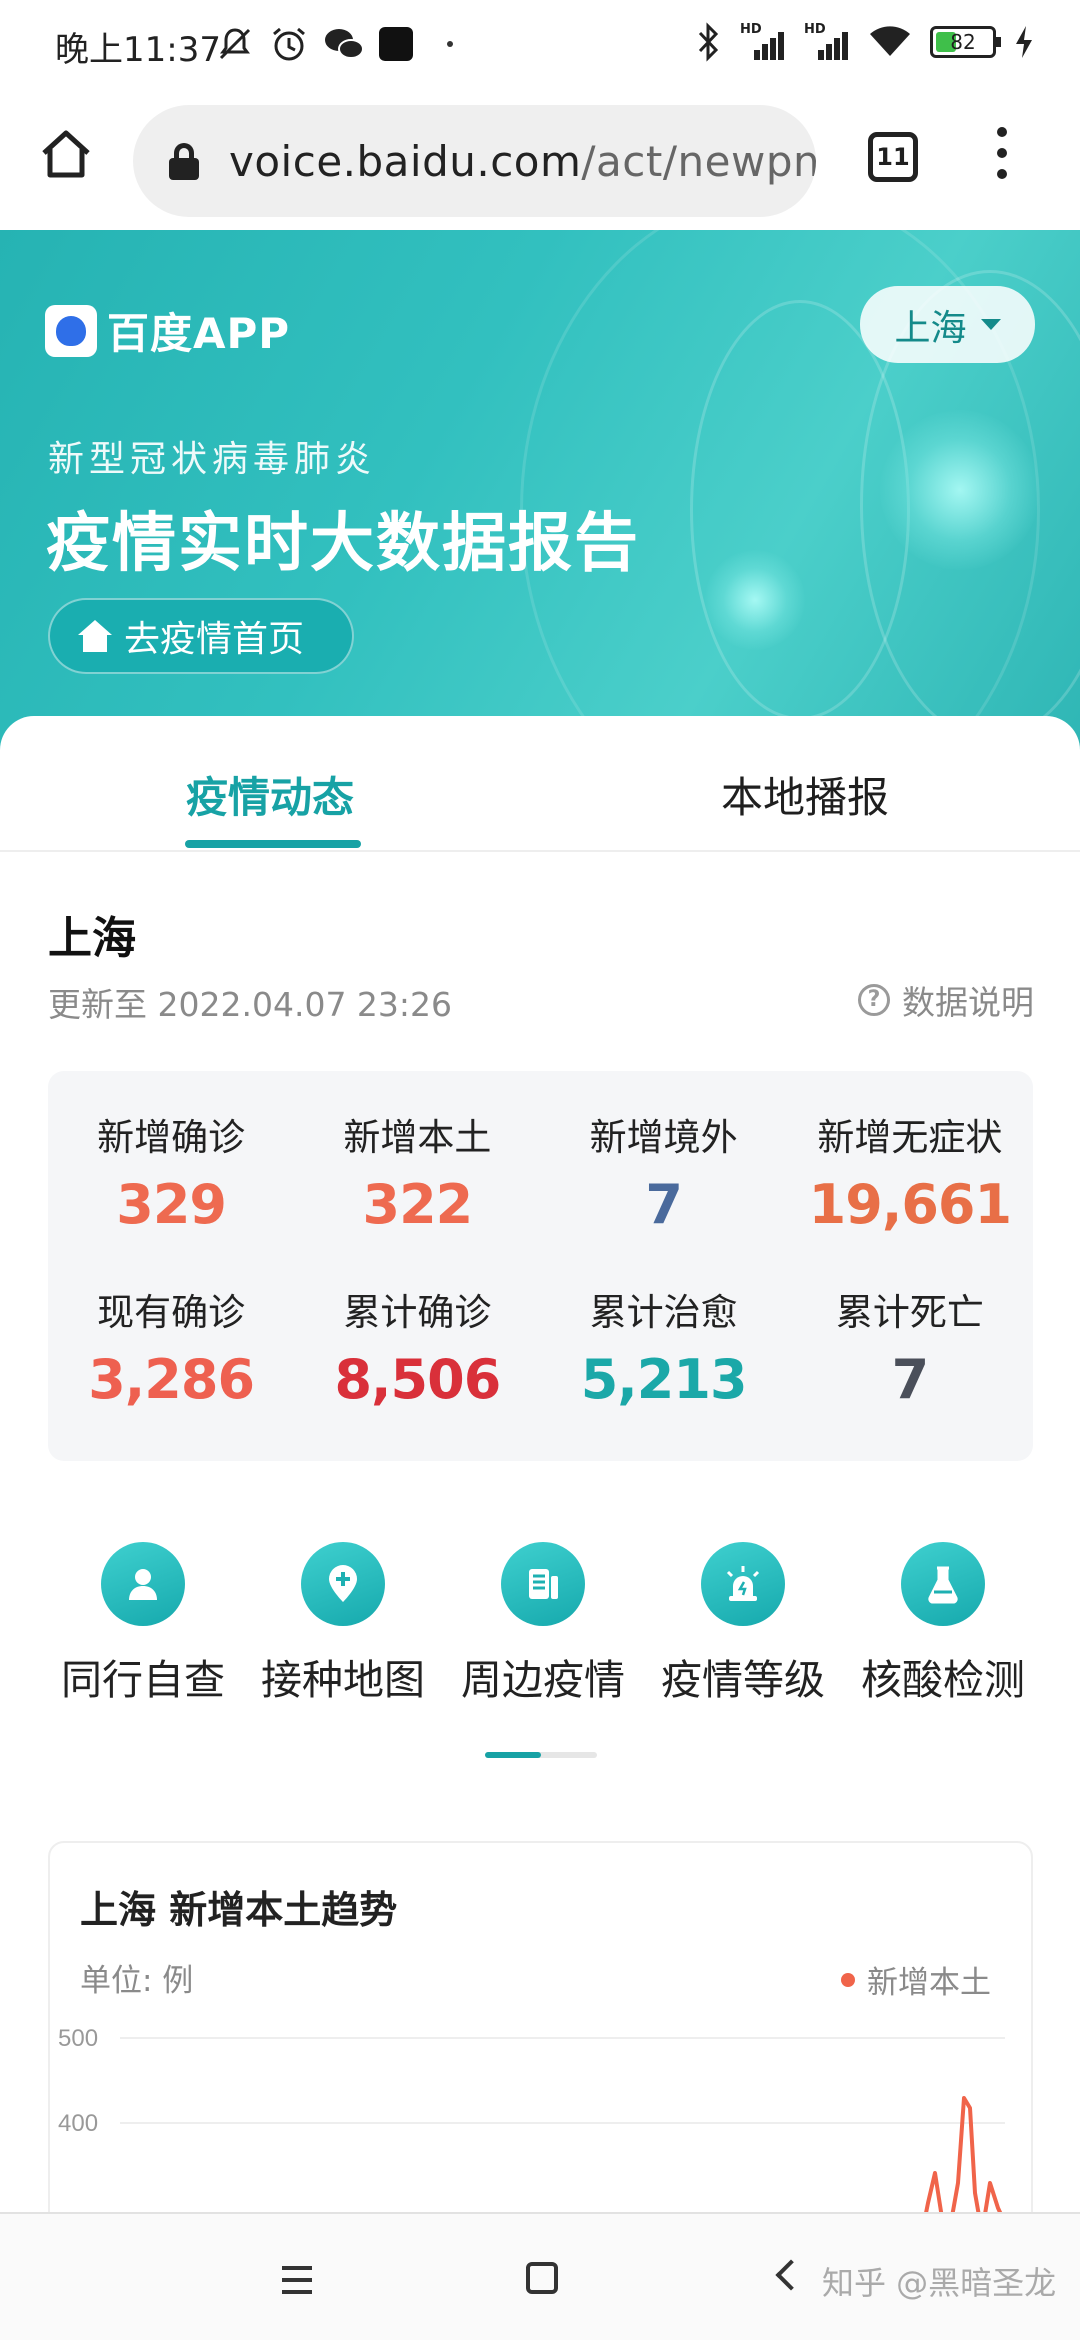 This screenshot has width=1080, height=2340. I want to click on status-left-icons, so click(334, 44).